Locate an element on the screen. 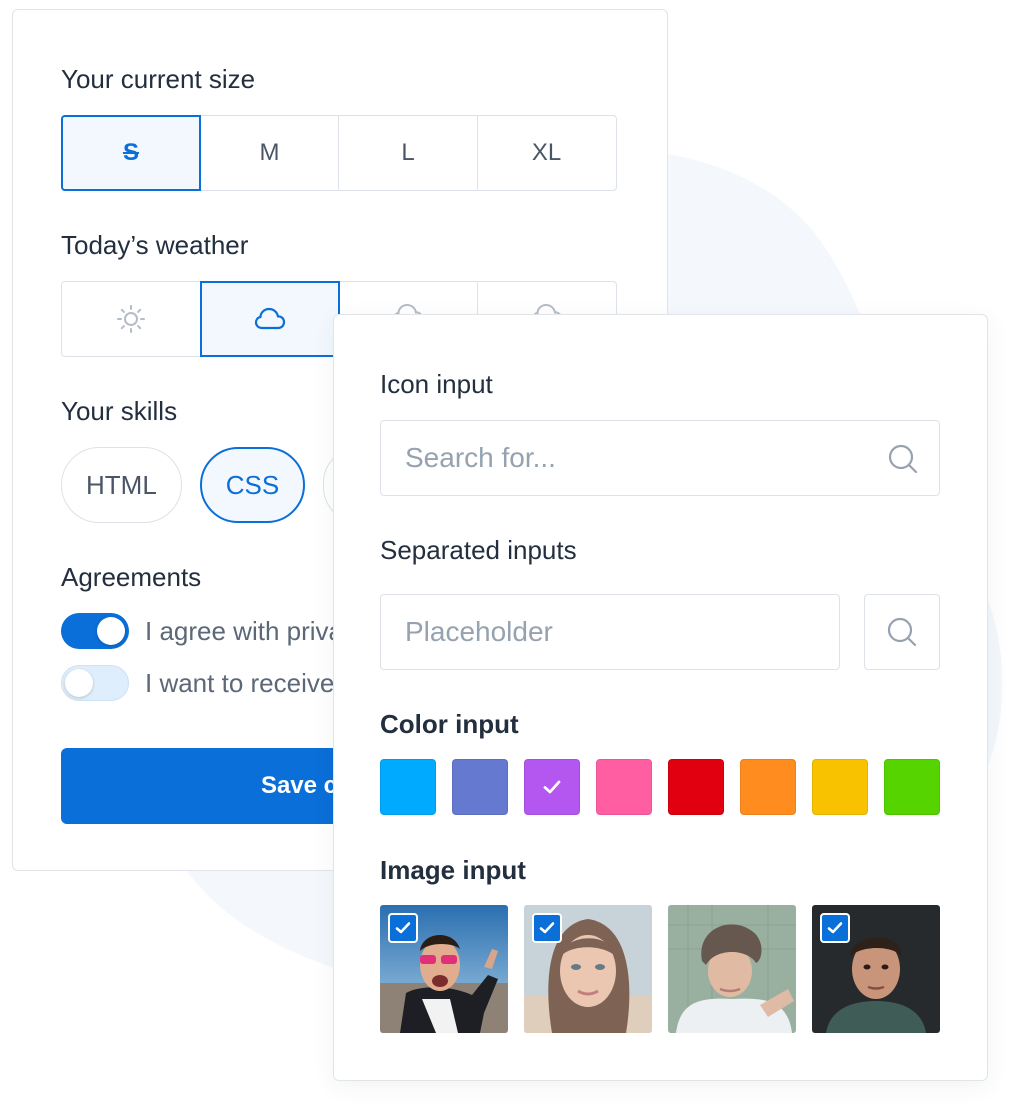 Image resolution: width=1020 pixels, height=1106 pixels. skill-html: HTML is located at coordinates (121, 485).